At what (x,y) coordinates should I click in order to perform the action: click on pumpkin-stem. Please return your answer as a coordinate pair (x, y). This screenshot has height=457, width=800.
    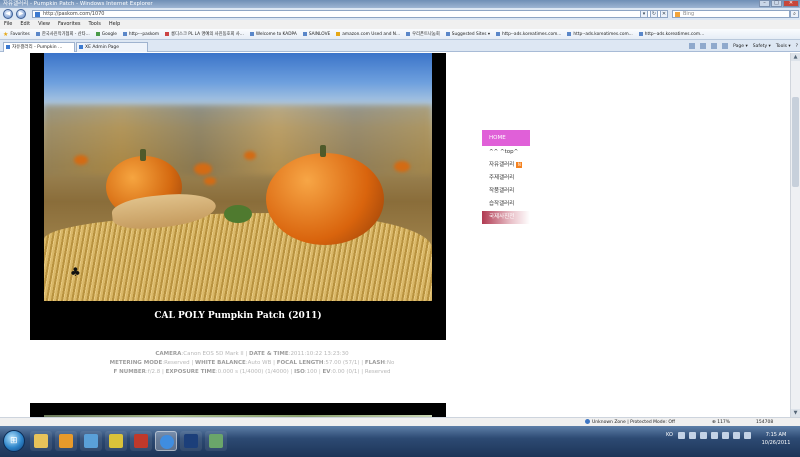
    Looking at the image, I should click on (323, 151).